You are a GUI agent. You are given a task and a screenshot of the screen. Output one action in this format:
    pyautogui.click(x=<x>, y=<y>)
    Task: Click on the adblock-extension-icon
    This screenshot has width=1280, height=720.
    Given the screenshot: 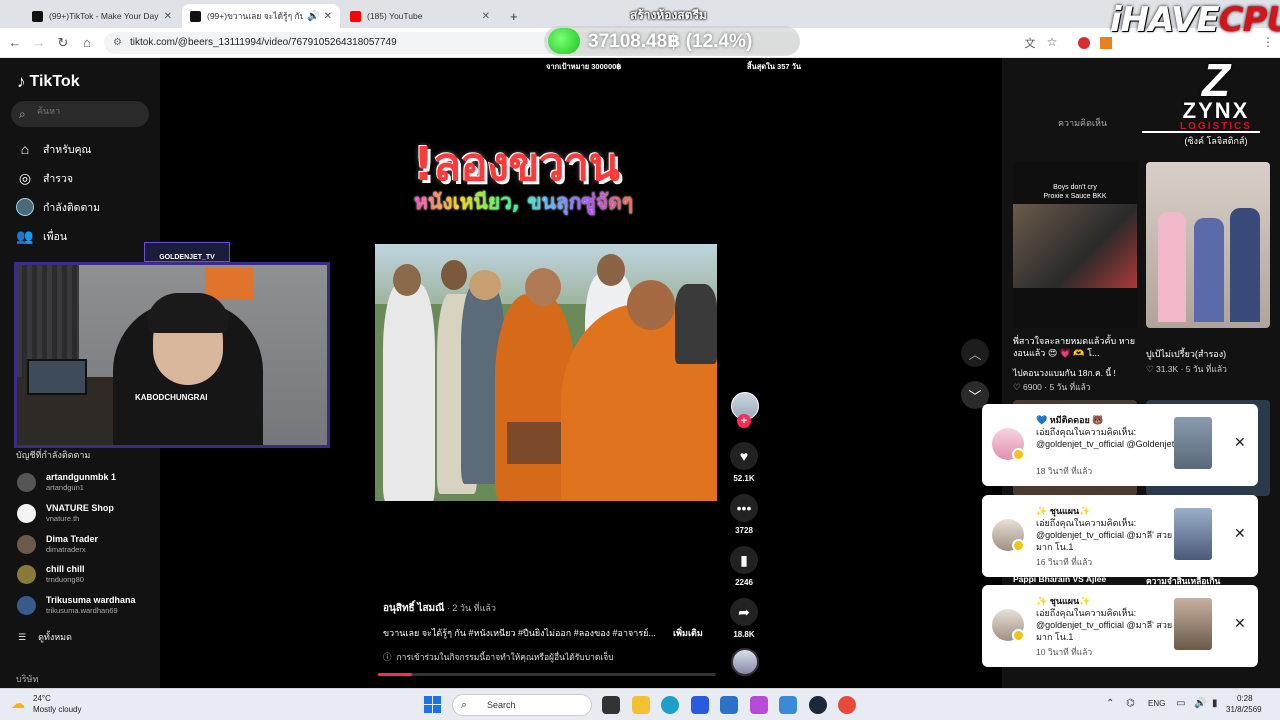 What is the action you would take?
    pyautogui.click(x=1084, y=43)
    